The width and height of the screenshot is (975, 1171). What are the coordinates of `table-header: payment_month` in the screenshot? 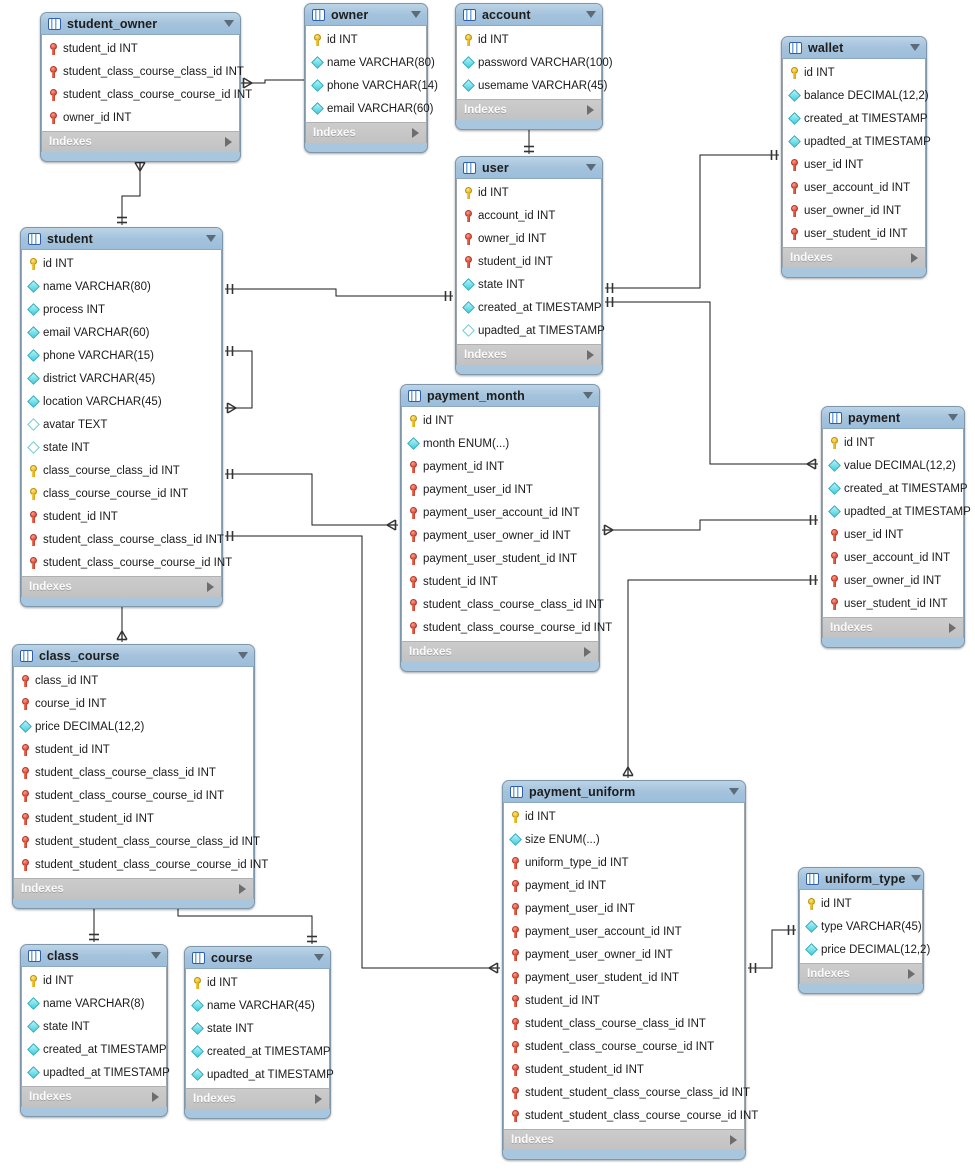 It's located at (500, 396).